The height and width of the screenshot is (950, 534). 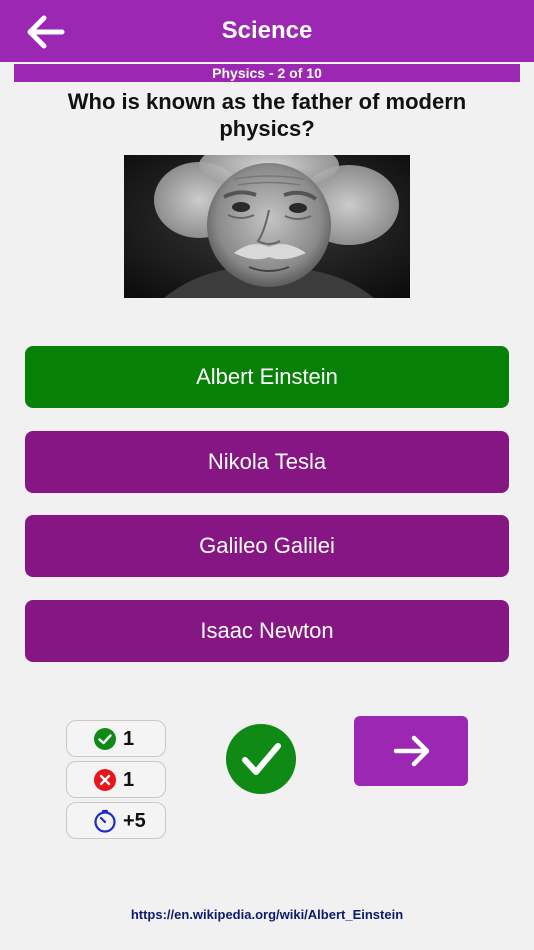 I want to click on app-header: Science, so click(x=267, y=31).